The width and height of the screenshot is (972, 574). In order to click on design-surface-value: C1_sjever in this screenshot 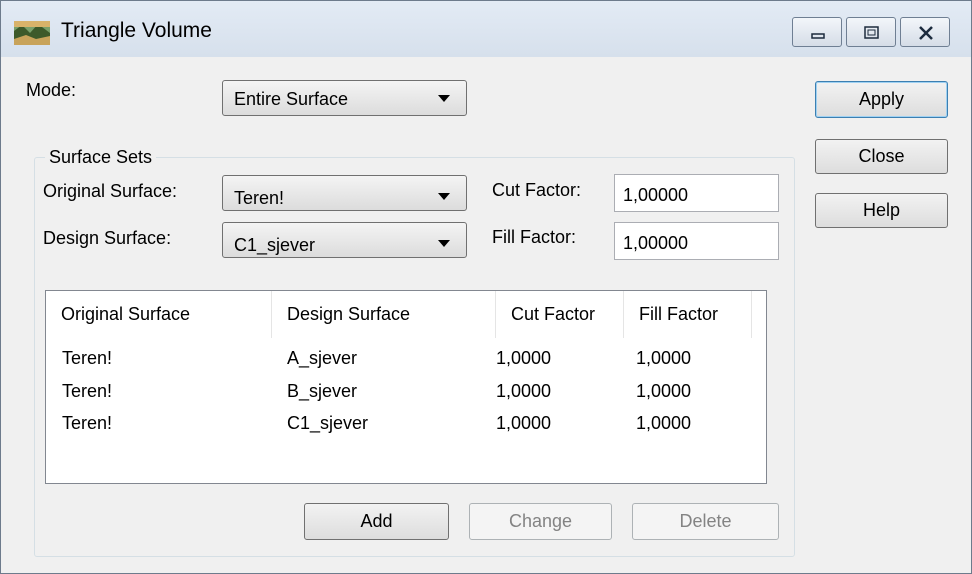, I will do `click(275, 245)`.